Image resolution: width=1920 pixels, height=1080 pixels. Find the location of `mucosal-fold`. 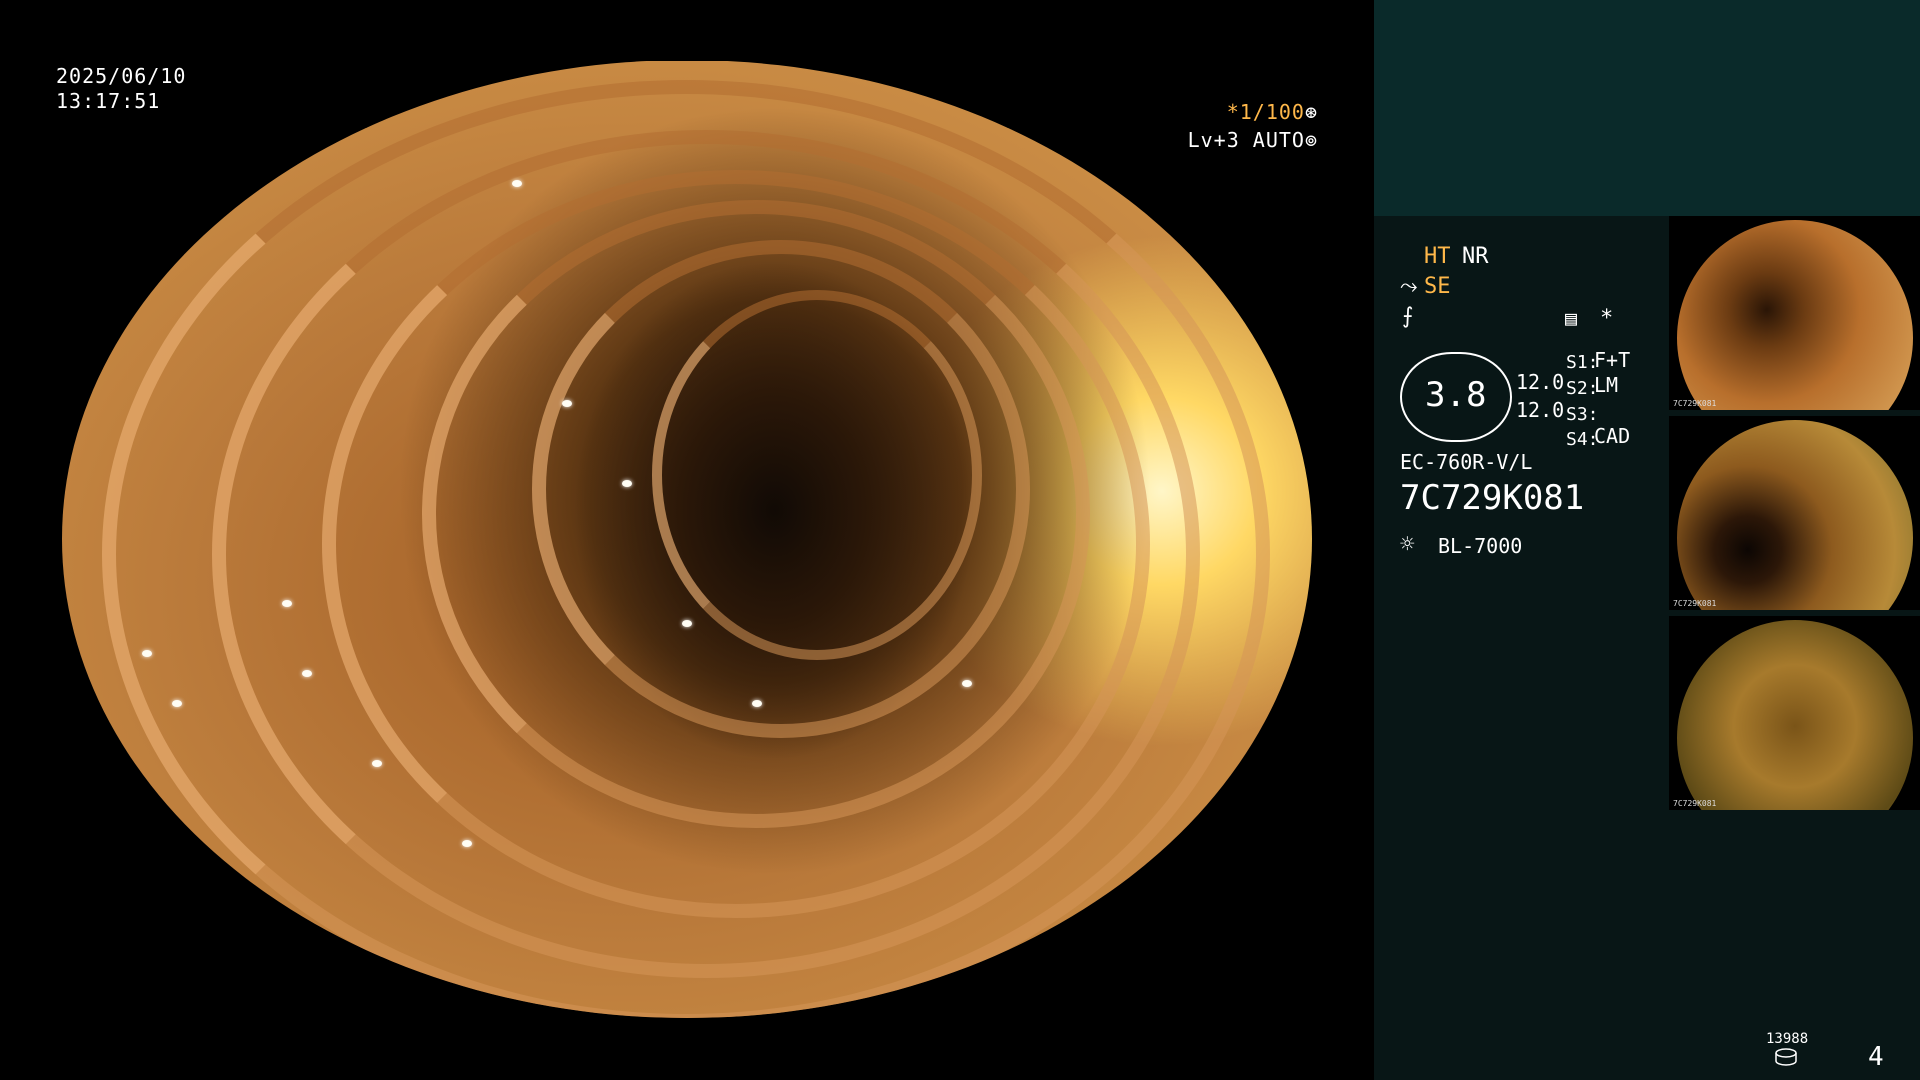

mucosal-fold is located at coordinates (817, 475).